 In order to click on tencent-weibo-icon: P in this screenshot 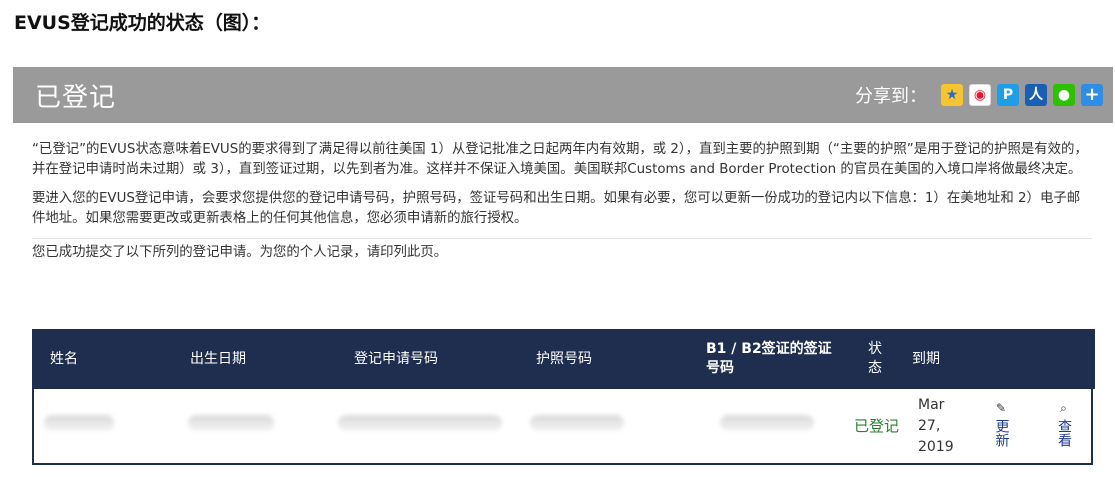, I will do `click(1008, 95)`.